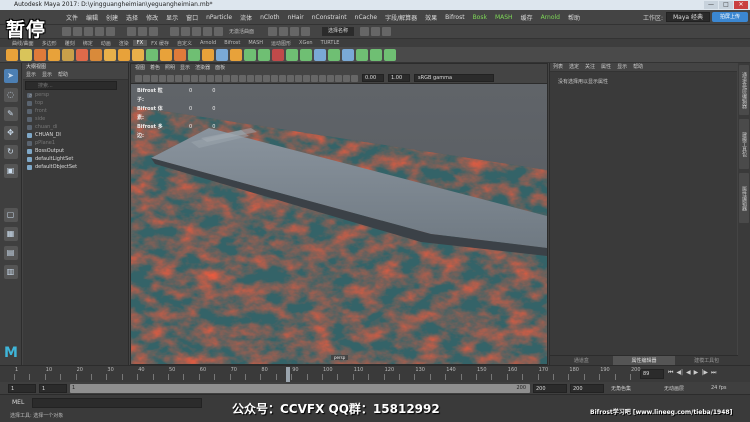 This screenshot has height=422, width=750. What do you see at coordinates (10, 95) in the screenshot?
I see `lasso-tool-icon: ◌` at bounding box center [10, 95].